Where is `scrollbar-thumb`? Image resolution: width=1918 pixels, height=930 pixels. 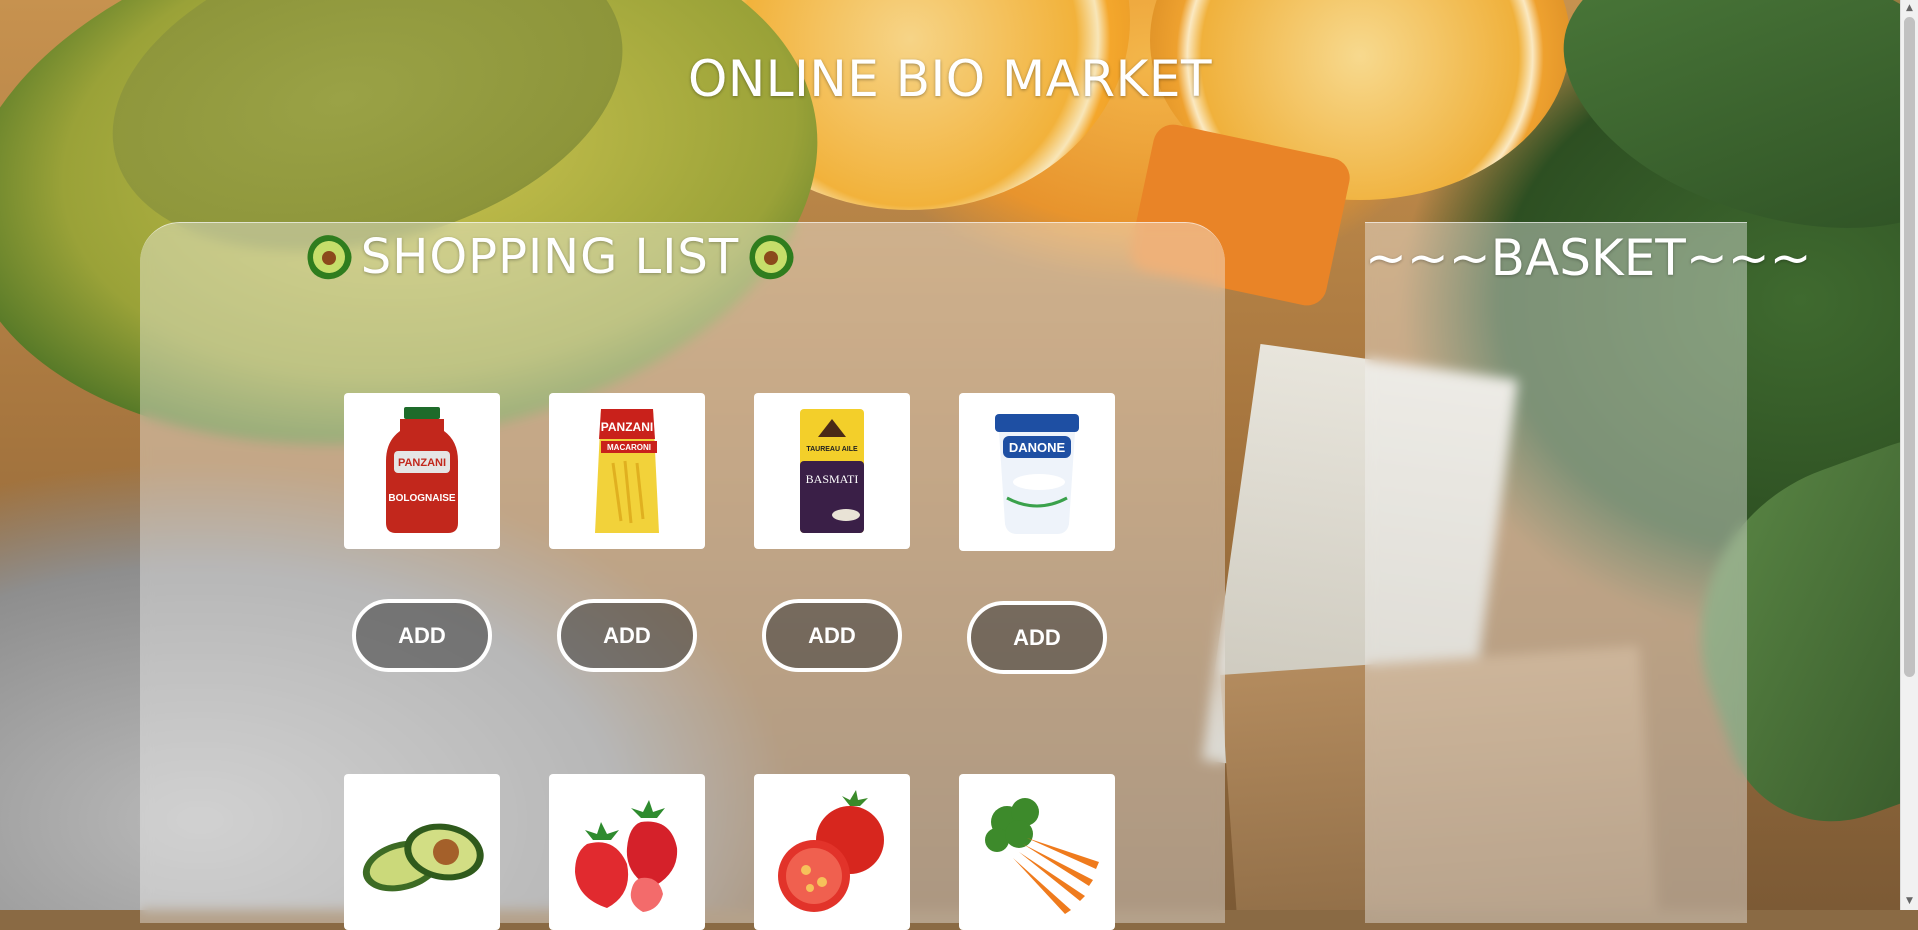 scrollbar-thumb is located at coordinates (1909, 347).